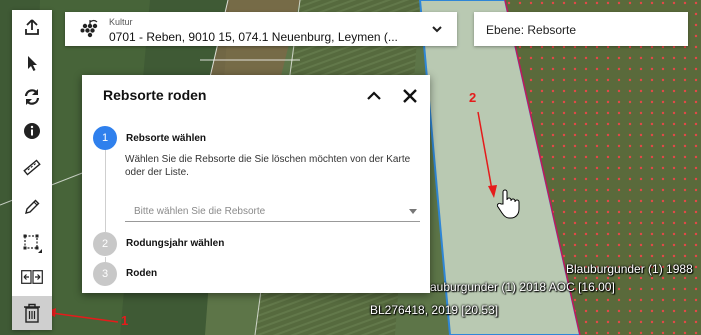  I want to click on measure-button, so click(32, 167).